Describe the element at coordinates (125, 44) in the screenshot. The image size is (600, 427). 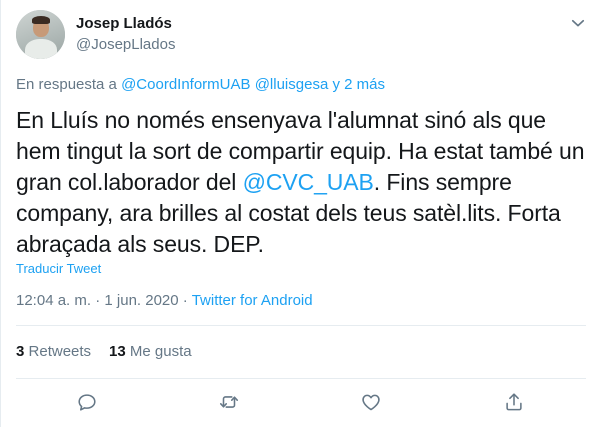
I see `author-handle: @JosepLlados` at that location.